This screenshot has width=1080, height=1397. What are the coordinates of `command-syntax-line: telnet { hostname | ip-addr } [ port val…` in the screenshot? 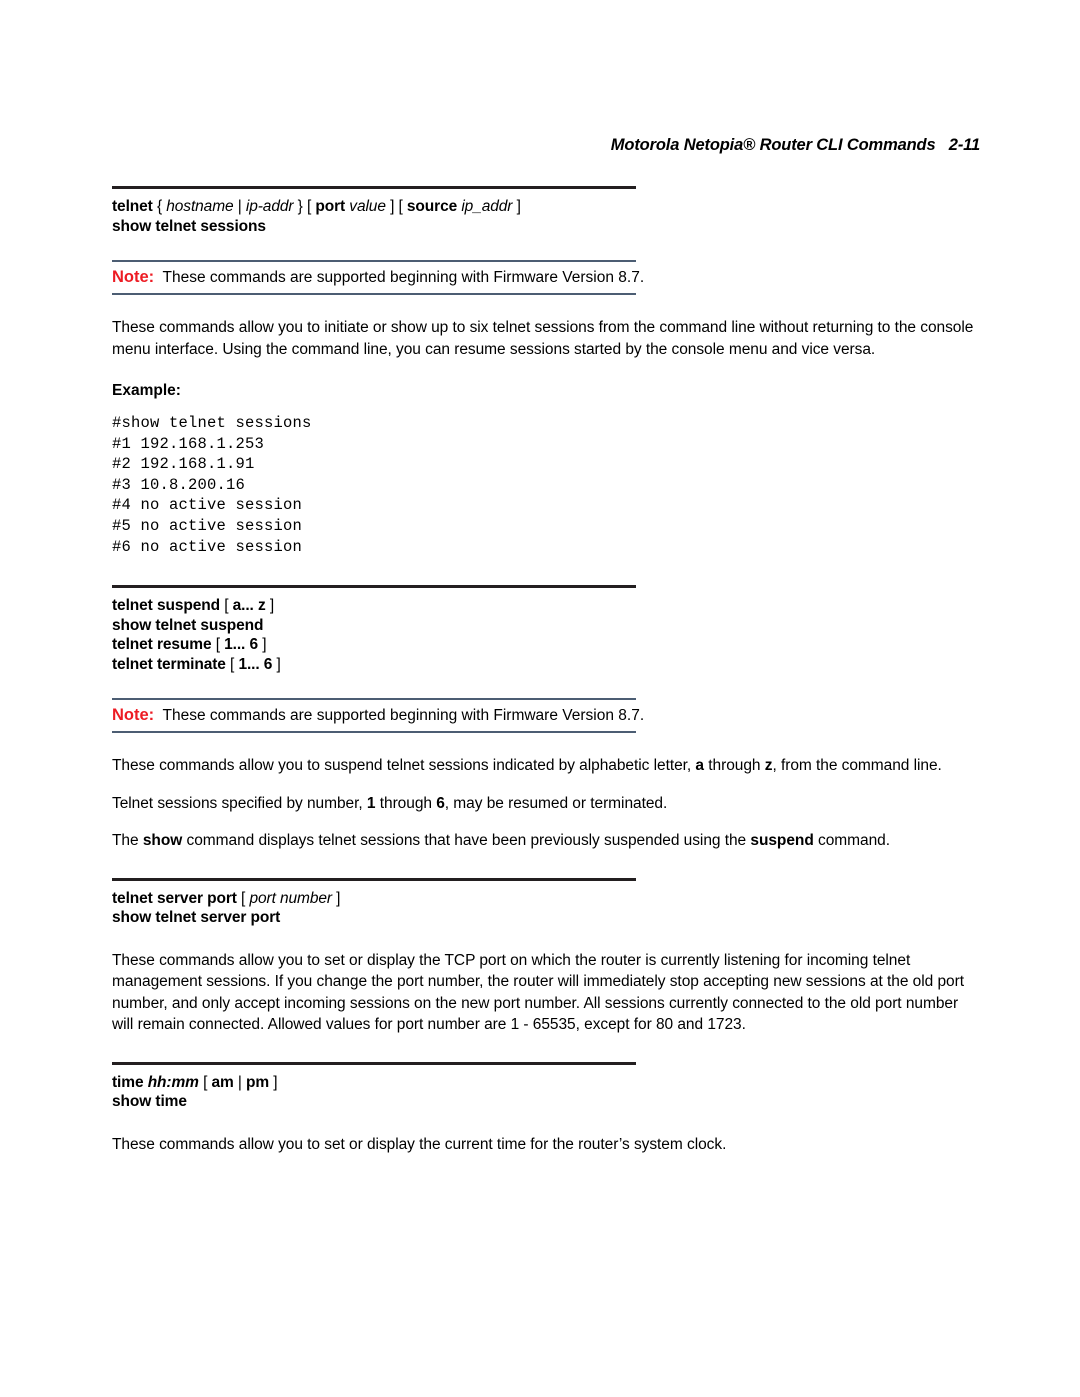 It's located at (316, 206).